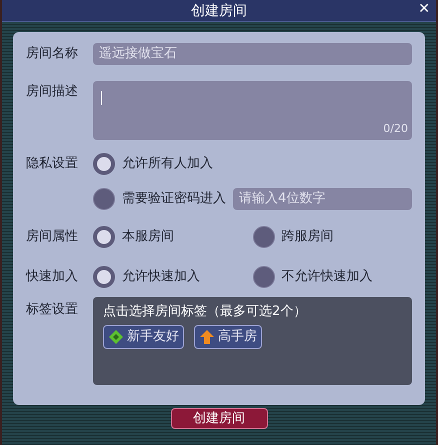 This screenshot has height=445, width=438. I want to click on field-label: 房间描述, so click(52, 92).